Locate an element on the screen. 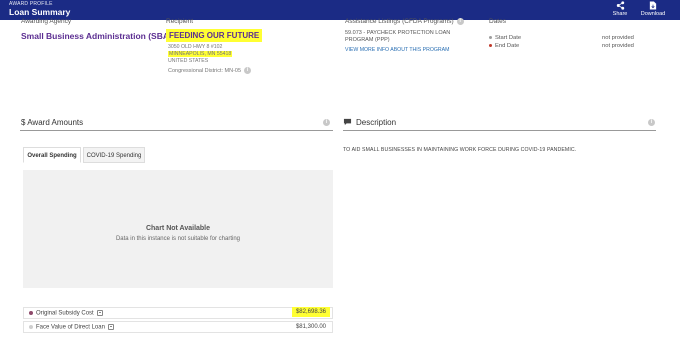  awarding-agency-link: Small Business Administration (SBA) is located at coordinates (96, 36).